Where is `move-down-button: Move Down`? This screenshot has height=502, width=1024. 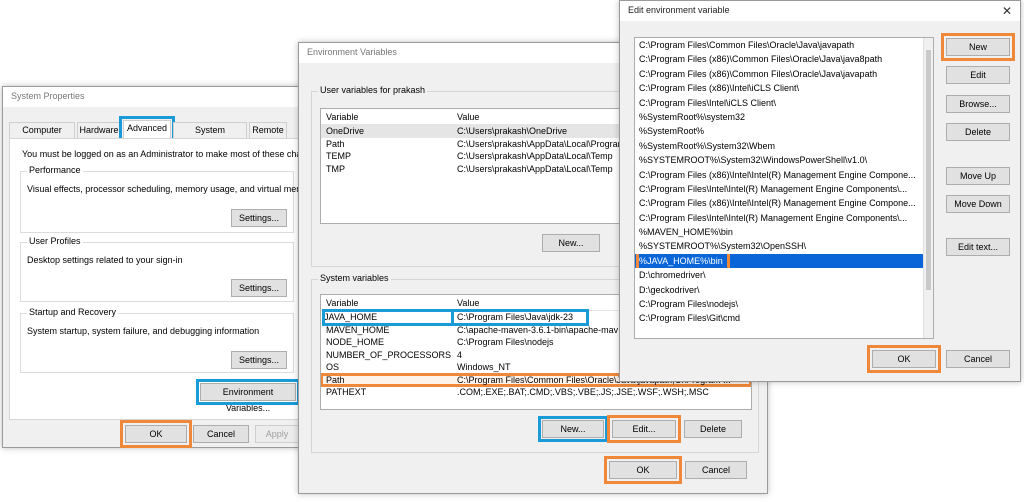 move-down-button: Move Down is located at coordinates (978, 204).